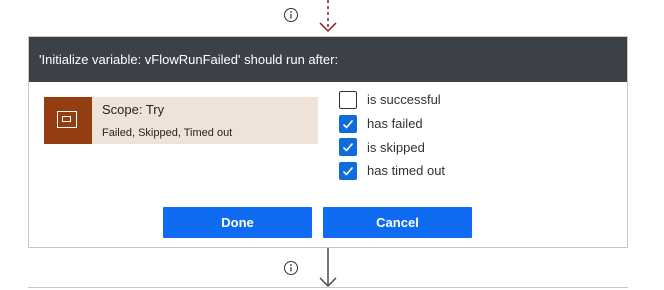 This screenshot has height=290, width=664. Describe the element at coordinates (404, 100) in the screenshot. I see `condition-label: is successful` at that location.